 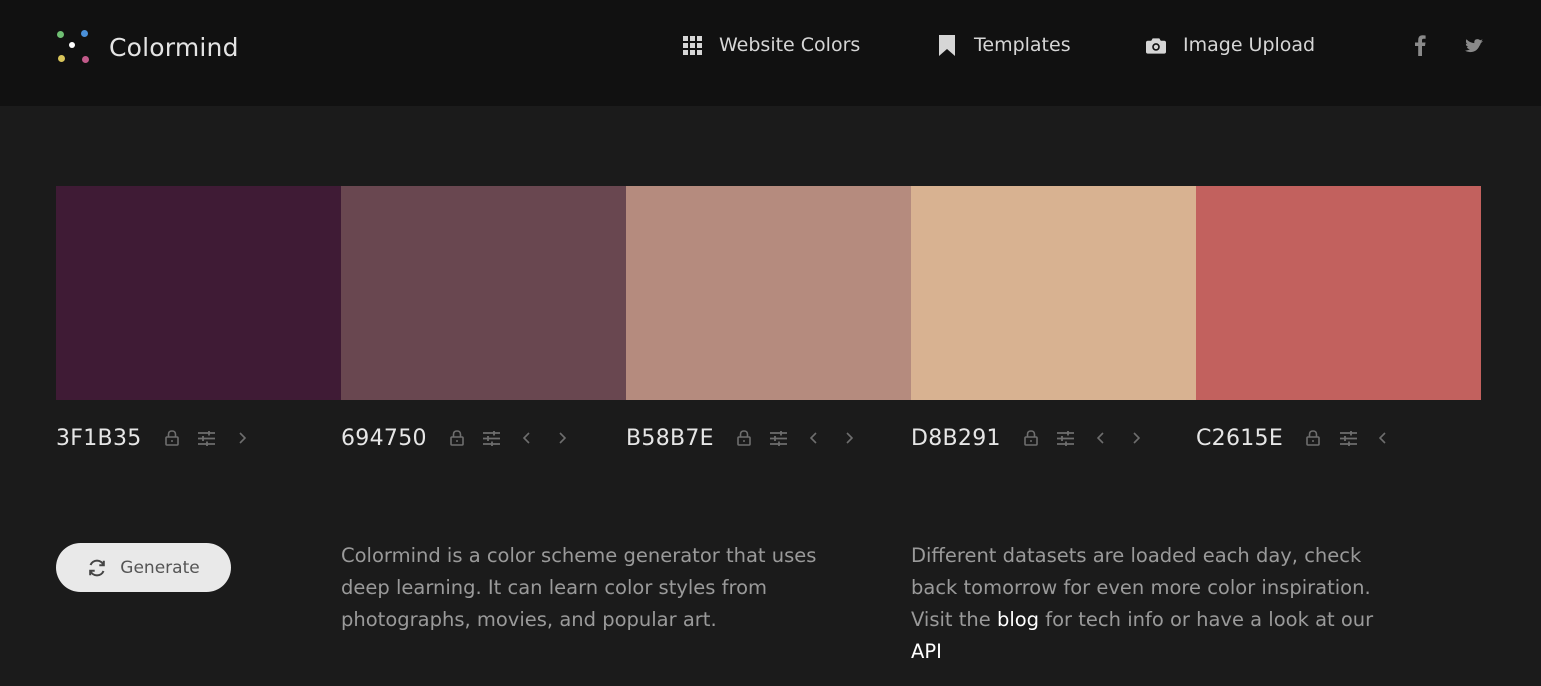 I want to click on camera-icon, so click(x=1156, y=45).